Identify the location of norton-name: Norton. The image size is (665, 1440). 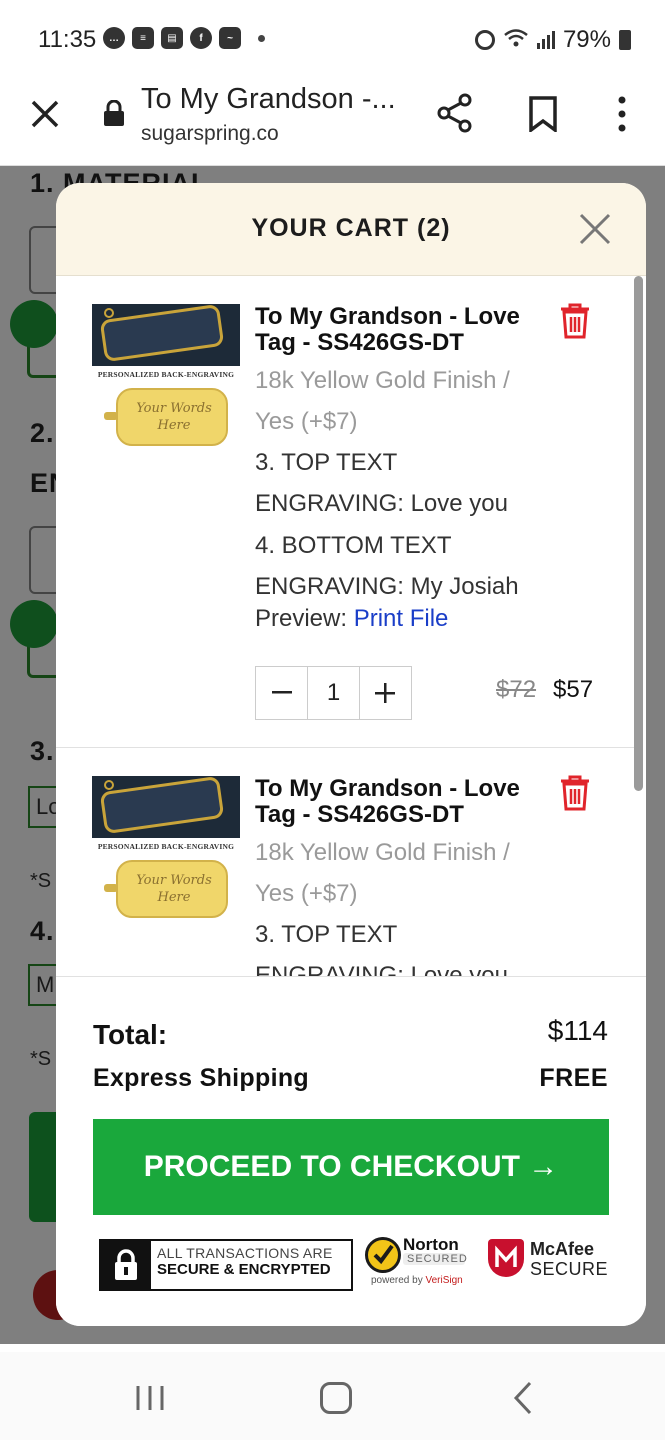
(431, 1244).